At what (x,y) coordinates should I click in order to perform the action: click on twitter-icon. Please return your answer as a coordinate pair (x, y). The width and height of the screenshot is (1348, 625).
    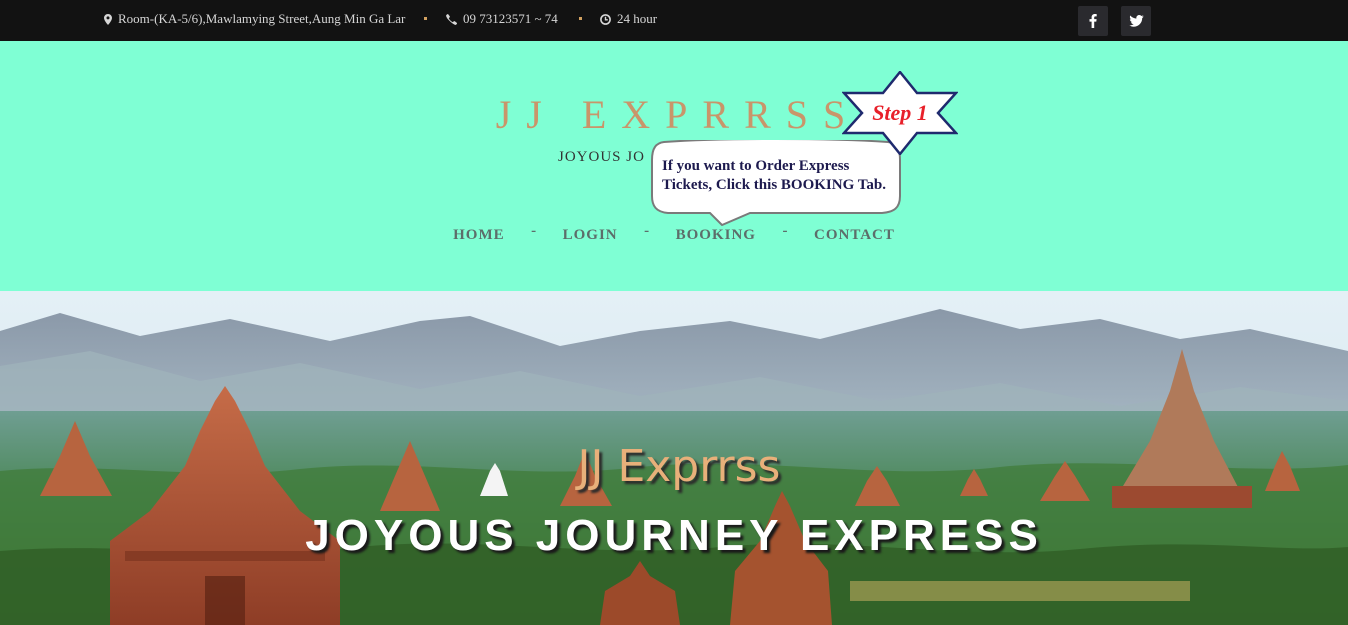
    Looking at the image, I should click on (1136, 21).